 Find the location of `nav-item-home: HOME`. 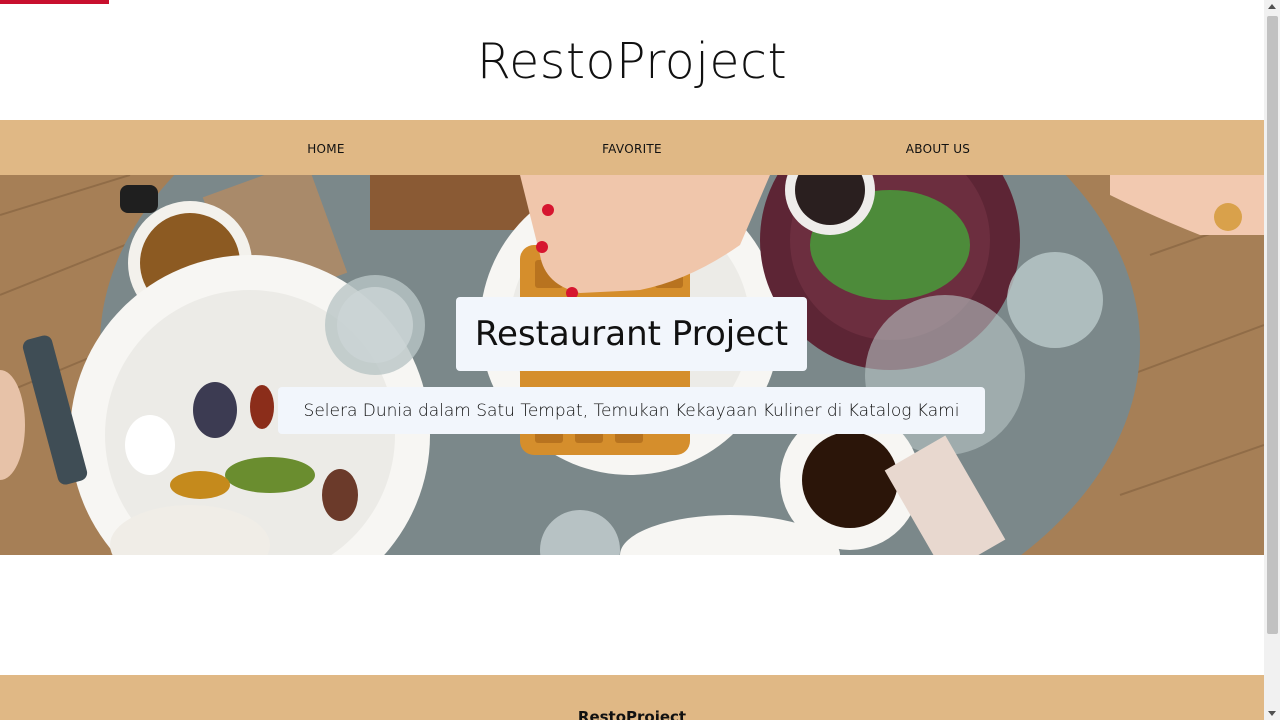

nav-item-home: HOME is located at coordinates (326, 147).